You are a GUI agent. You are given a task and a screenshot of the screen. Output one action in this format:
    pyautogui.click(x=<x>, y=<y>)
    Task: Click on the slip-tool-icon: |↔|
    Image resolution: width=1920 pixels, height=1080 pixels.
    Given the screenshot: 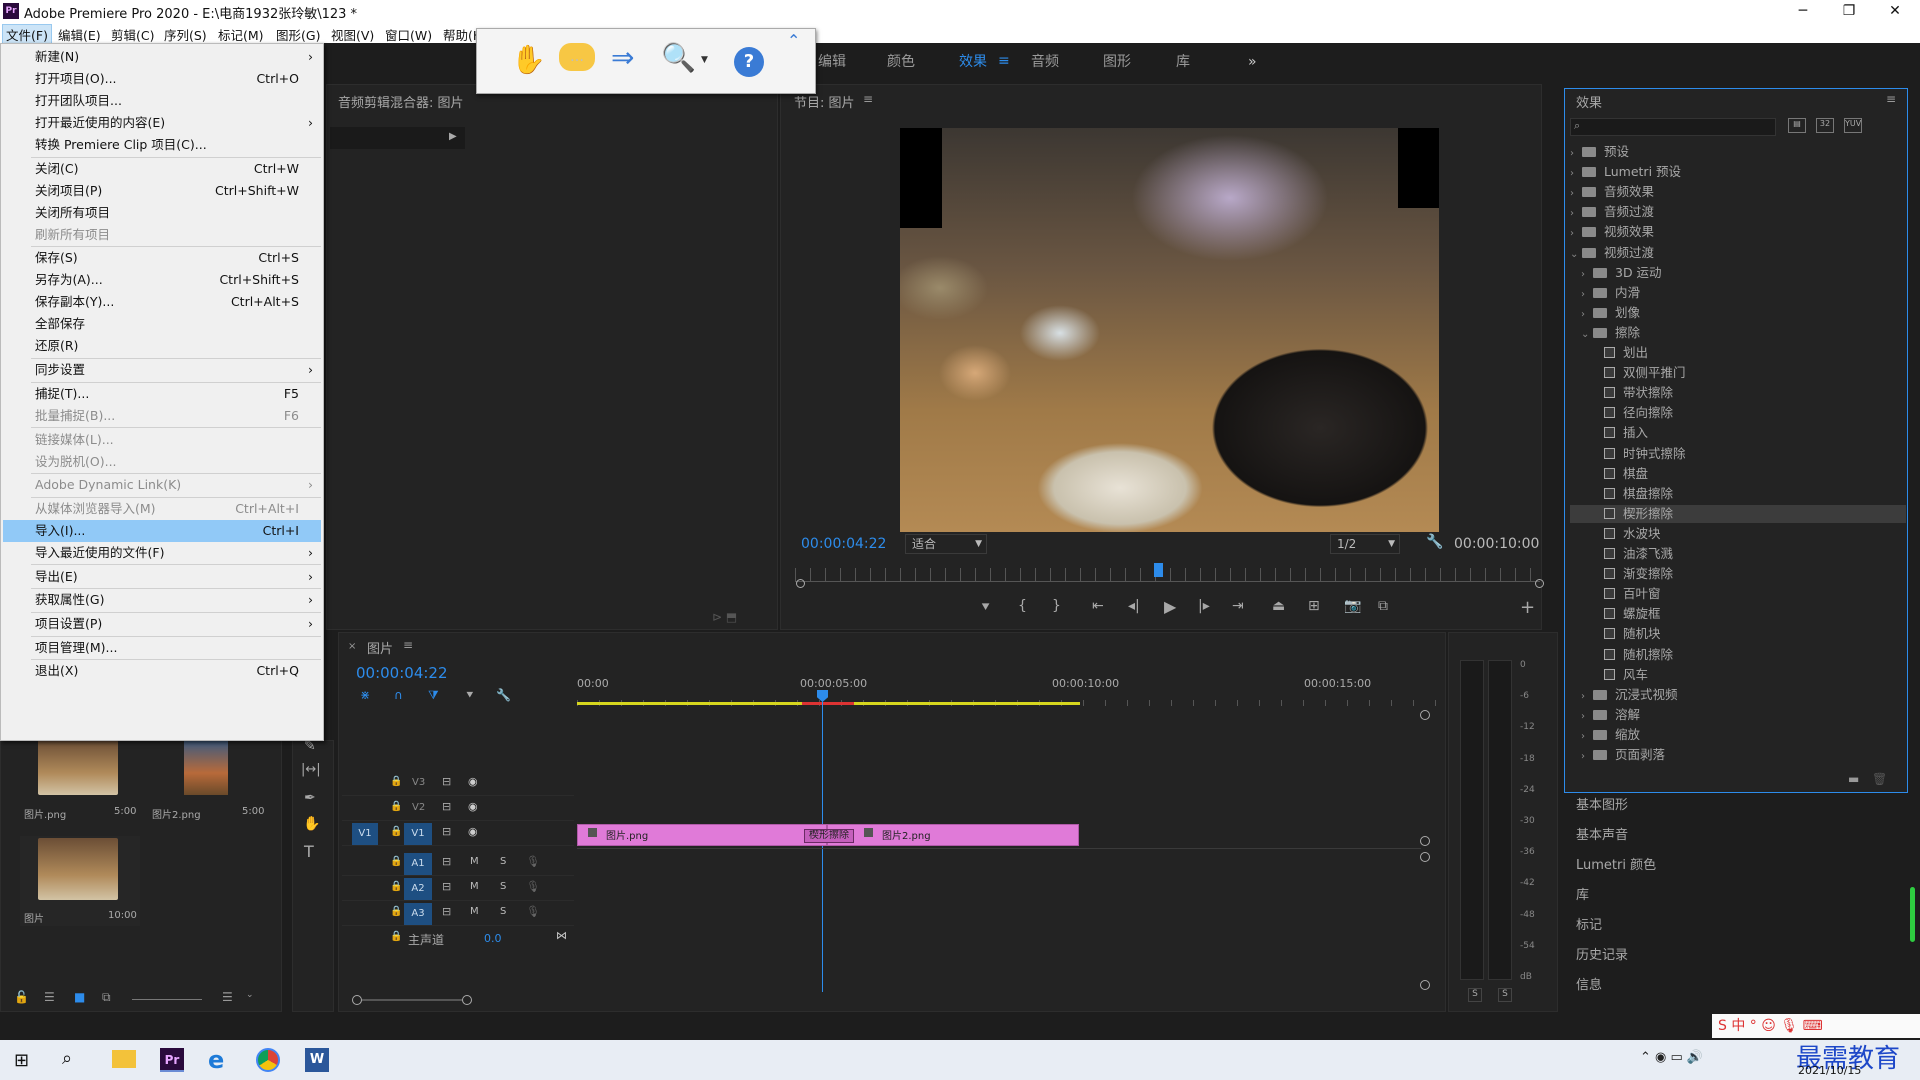 What is the action you would take?
    pyautogui.click(x=311, y=769)
    